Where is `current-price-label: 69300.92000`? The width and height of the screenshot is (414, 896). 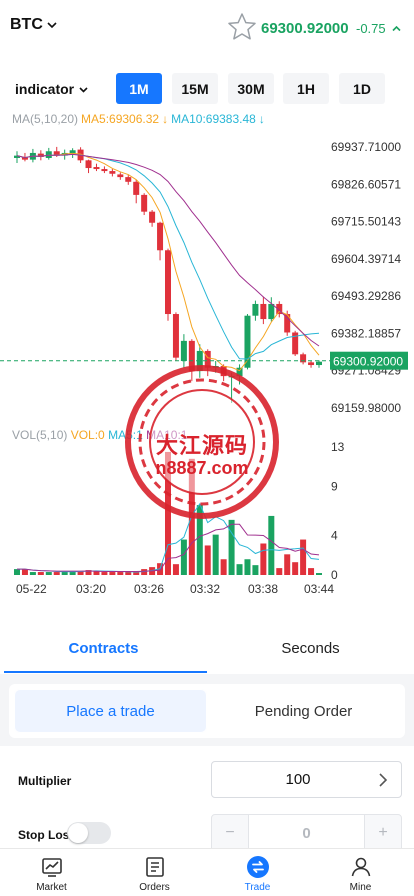 current-price-label: 69300.92000 is located at coordinates (368, 362).